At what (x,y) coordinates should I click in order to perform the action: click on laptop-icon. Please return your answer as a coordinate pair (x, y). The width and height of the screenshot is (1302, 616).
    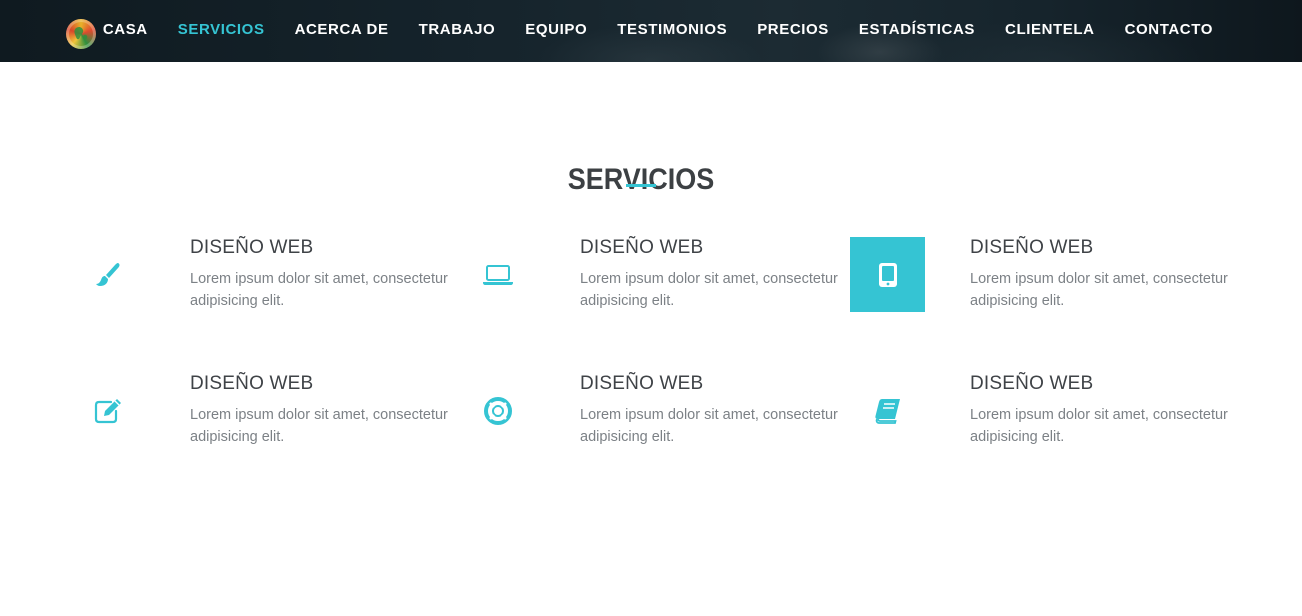
    Looking at the image, I should click on (497, 274).